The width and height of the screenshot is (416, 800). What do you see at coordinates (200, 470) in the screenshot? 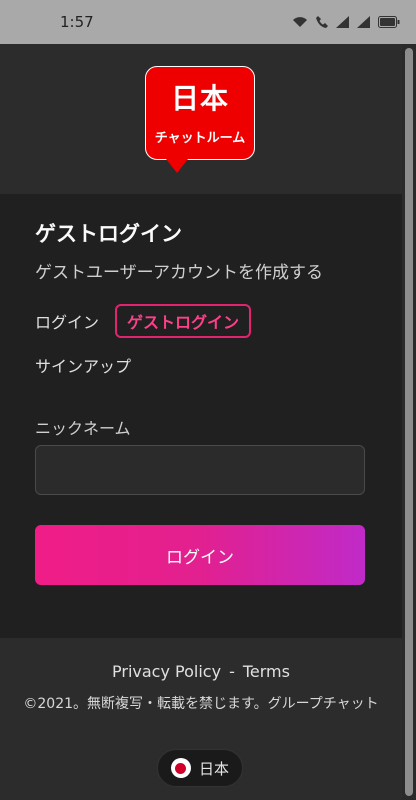
I see `nickname-input` at bounding box center [200, 470].